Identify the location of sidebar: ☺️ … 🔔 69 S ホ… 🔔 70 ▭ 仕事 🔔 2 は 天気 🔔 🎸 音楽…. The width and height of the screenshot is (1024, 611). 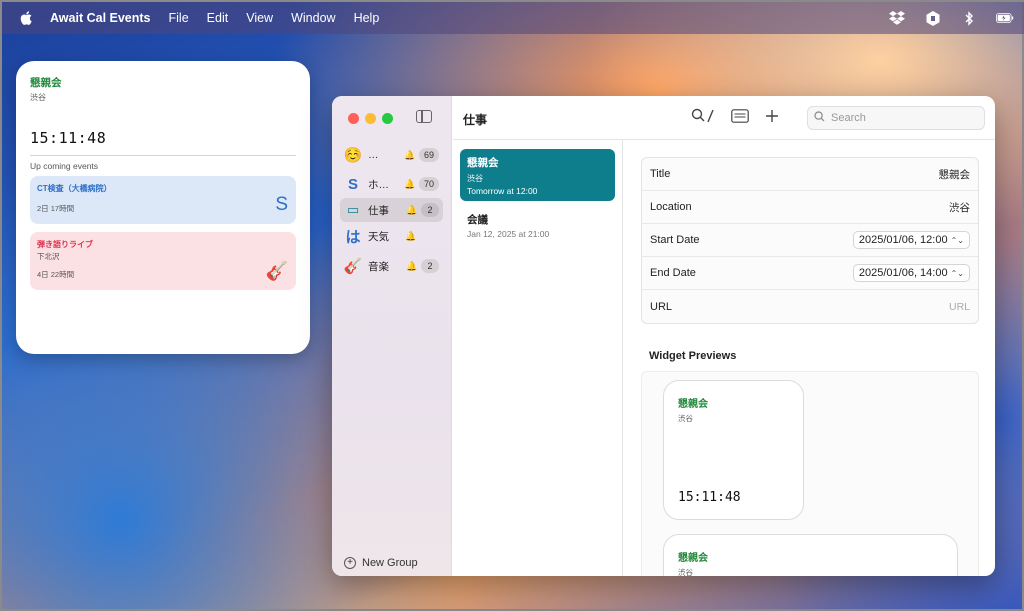
(392, 336).